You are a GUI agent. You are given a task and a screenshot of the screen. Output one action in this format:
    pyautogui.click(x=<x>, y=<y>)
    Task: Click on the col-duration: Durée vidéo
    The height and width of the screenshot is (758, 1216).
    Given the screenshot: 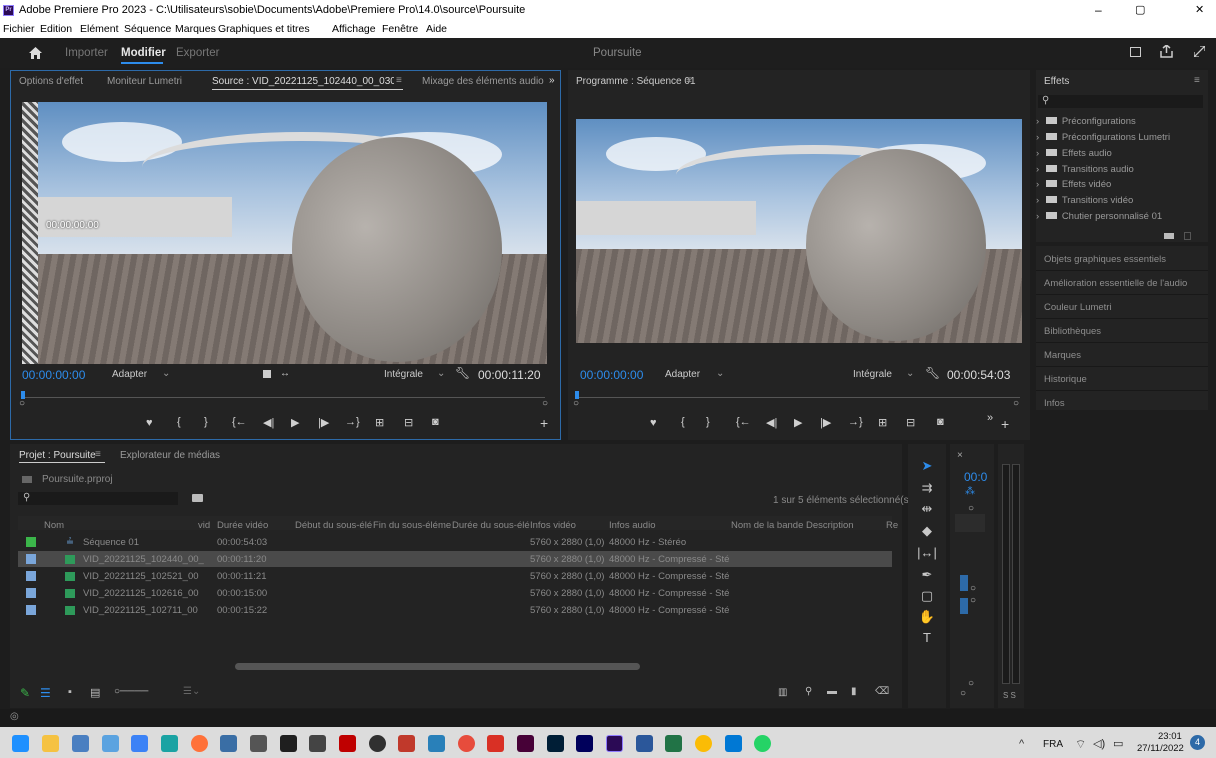 What is the action you would take?
    pyautogui.click(x=242, y=525)
    